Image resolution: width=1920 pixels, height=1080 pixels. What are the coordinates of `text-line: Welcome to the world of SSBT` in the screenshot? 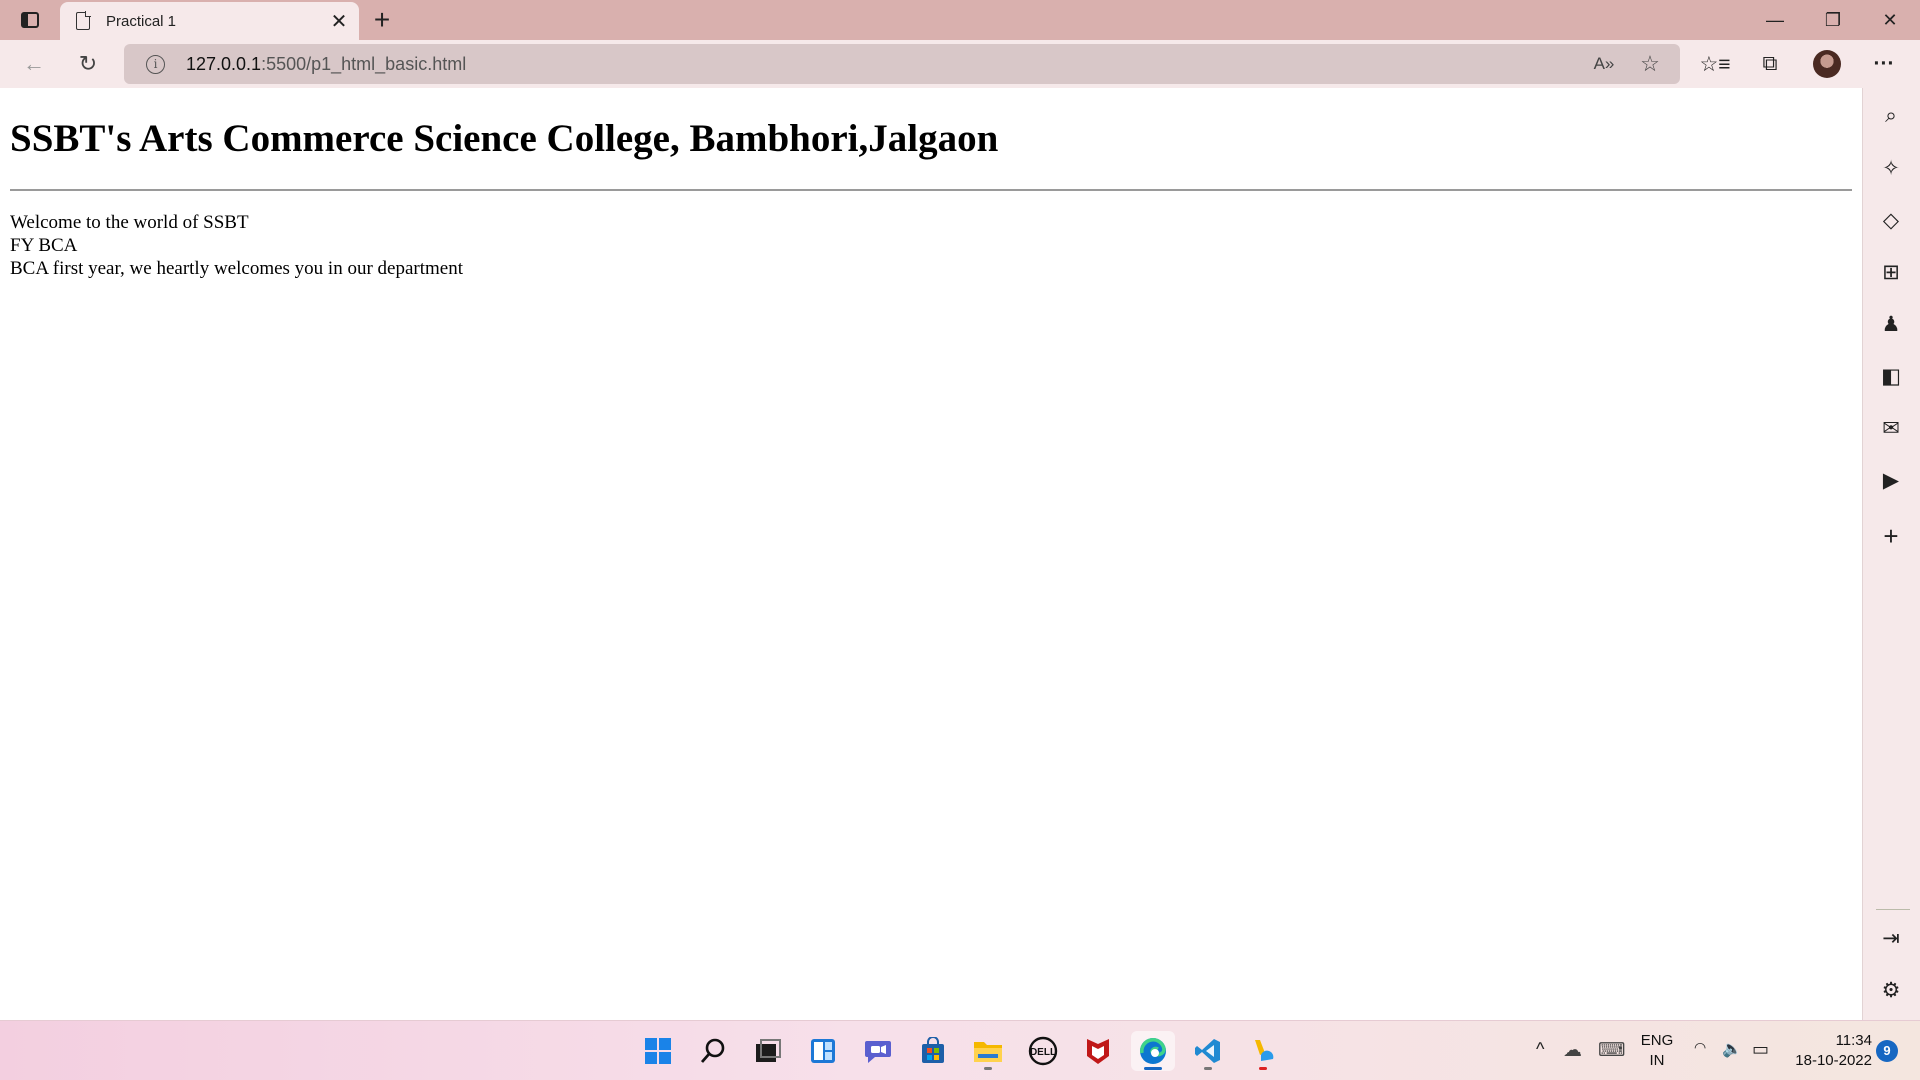 It's located at (129, 222).